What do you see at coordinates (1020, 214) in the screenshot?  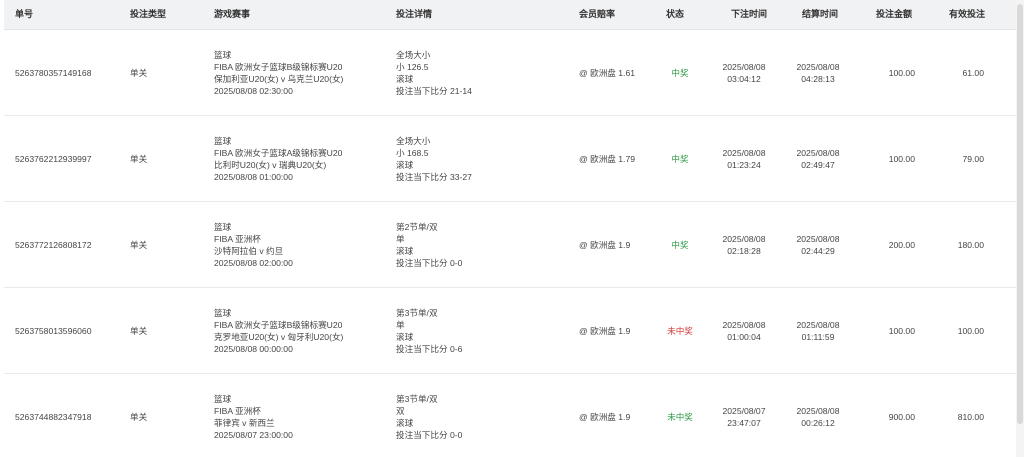 I see `scrollbar-thumb` at bounding box center [1020, 214].